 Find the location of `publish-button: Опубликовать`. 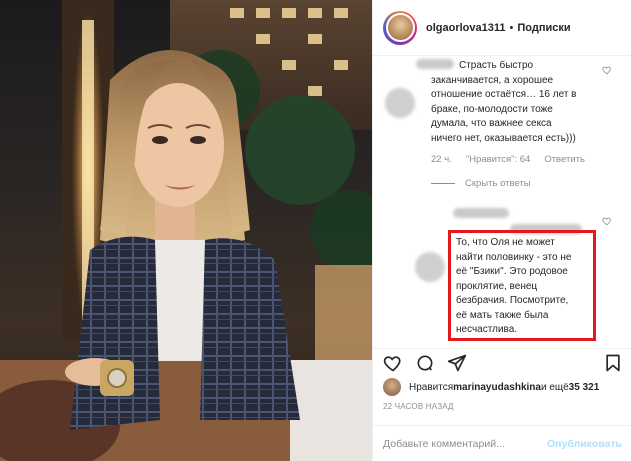

publish-button: Опубликовать is located at coordinates (584, 444).